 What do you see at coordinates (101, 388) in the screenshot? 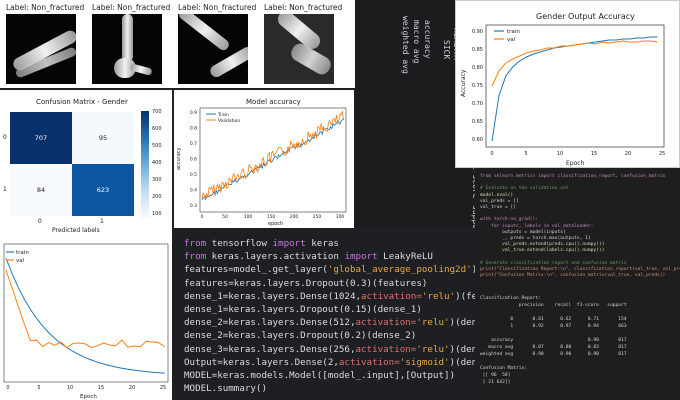
I see `loss-x-tick: 15` at bounding box center [101, 388].